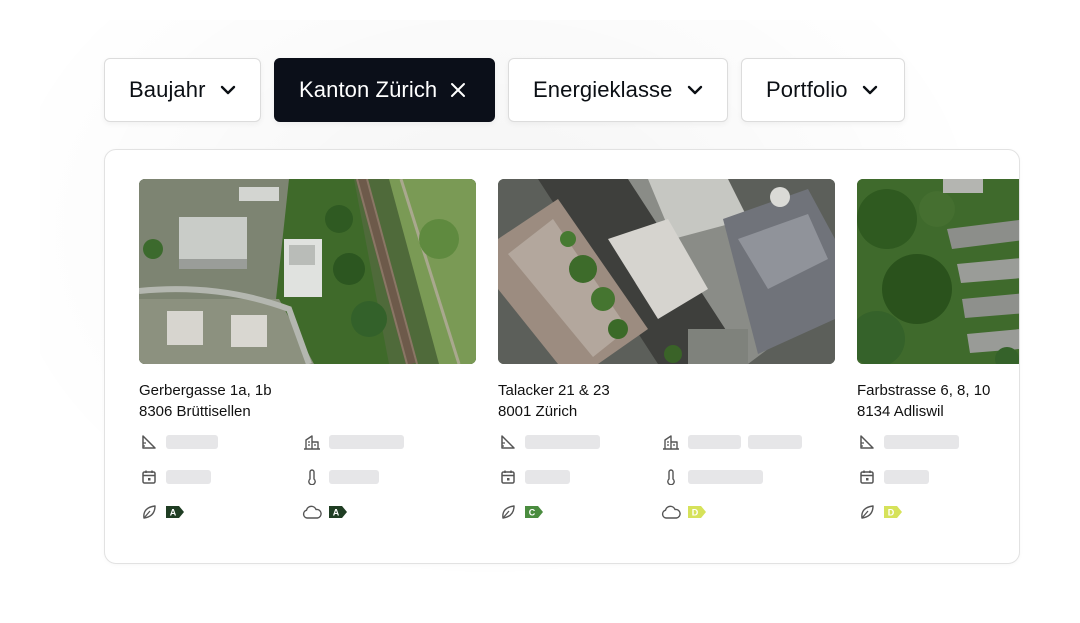 The image size is (1080, 623). I want to click on energy-class-letter: C, so click(532, 513).